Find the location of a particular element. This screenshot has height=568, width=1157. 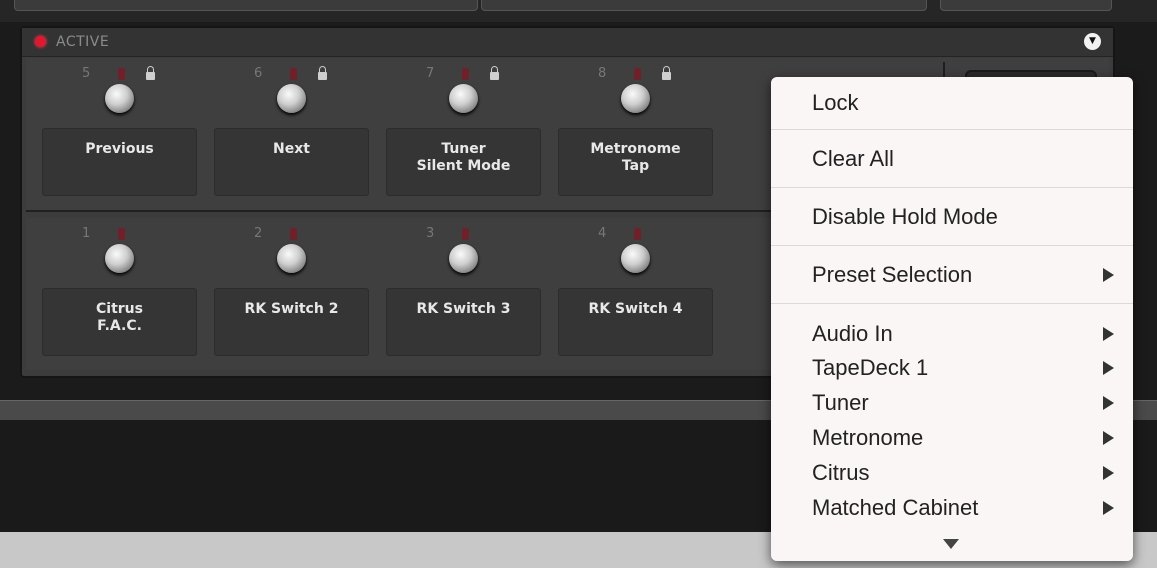

switch-label: Metronome Tap is located at coordinates (635, 162).